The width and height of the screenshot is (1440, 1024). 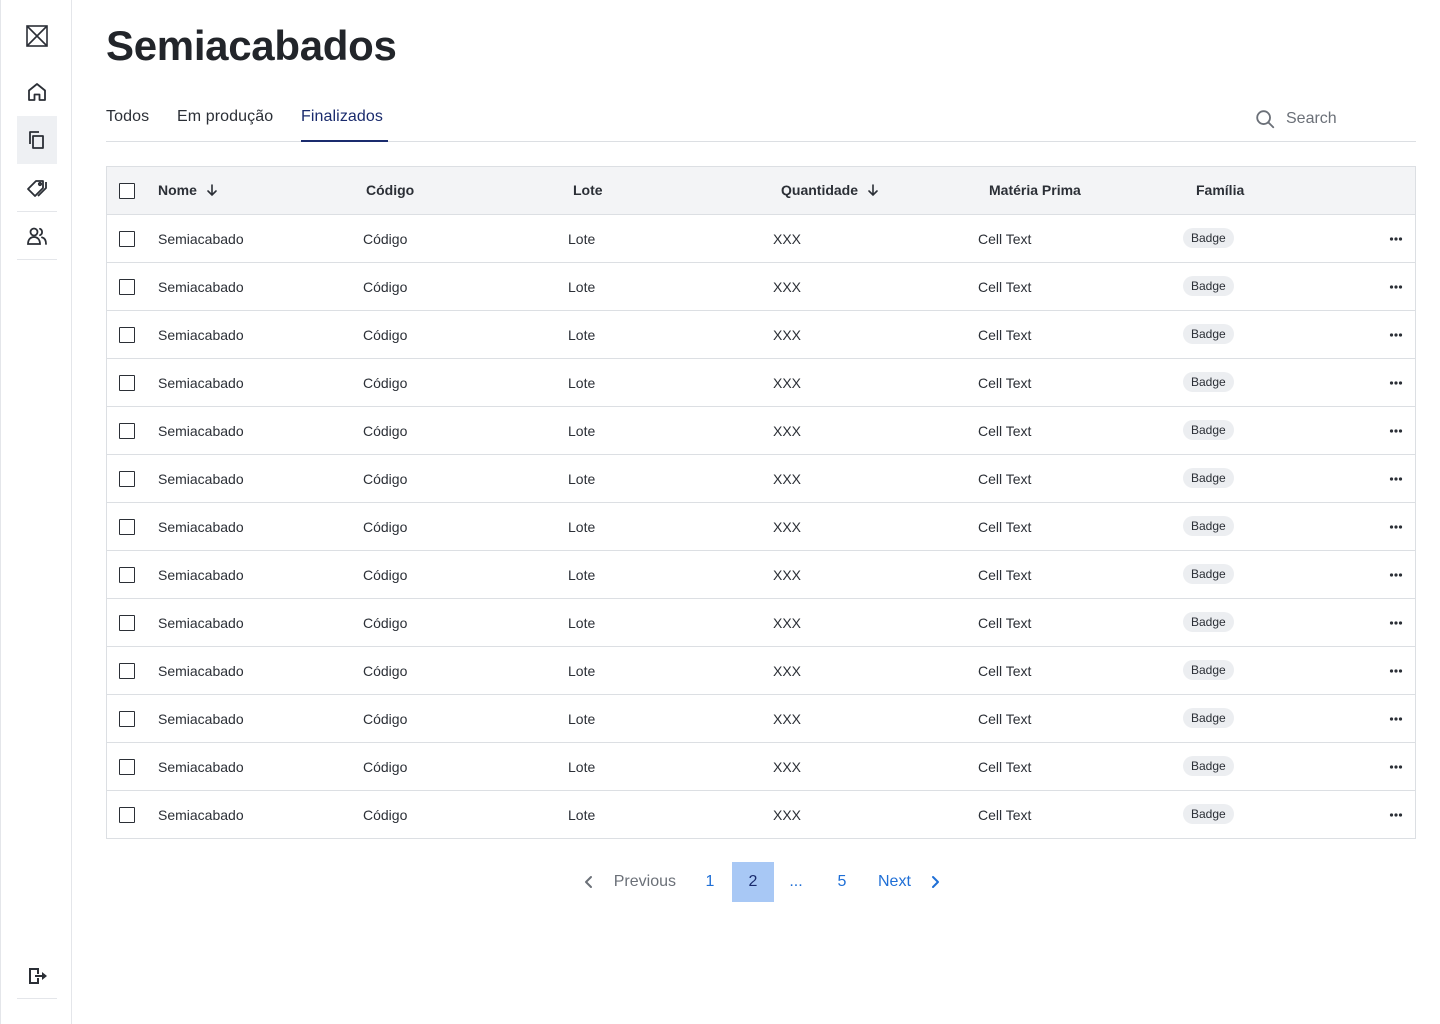 What do you see at coordinates (842, 882) in the screenshot?
I see `page-button-5: 5` at bounding box center [842, 882].